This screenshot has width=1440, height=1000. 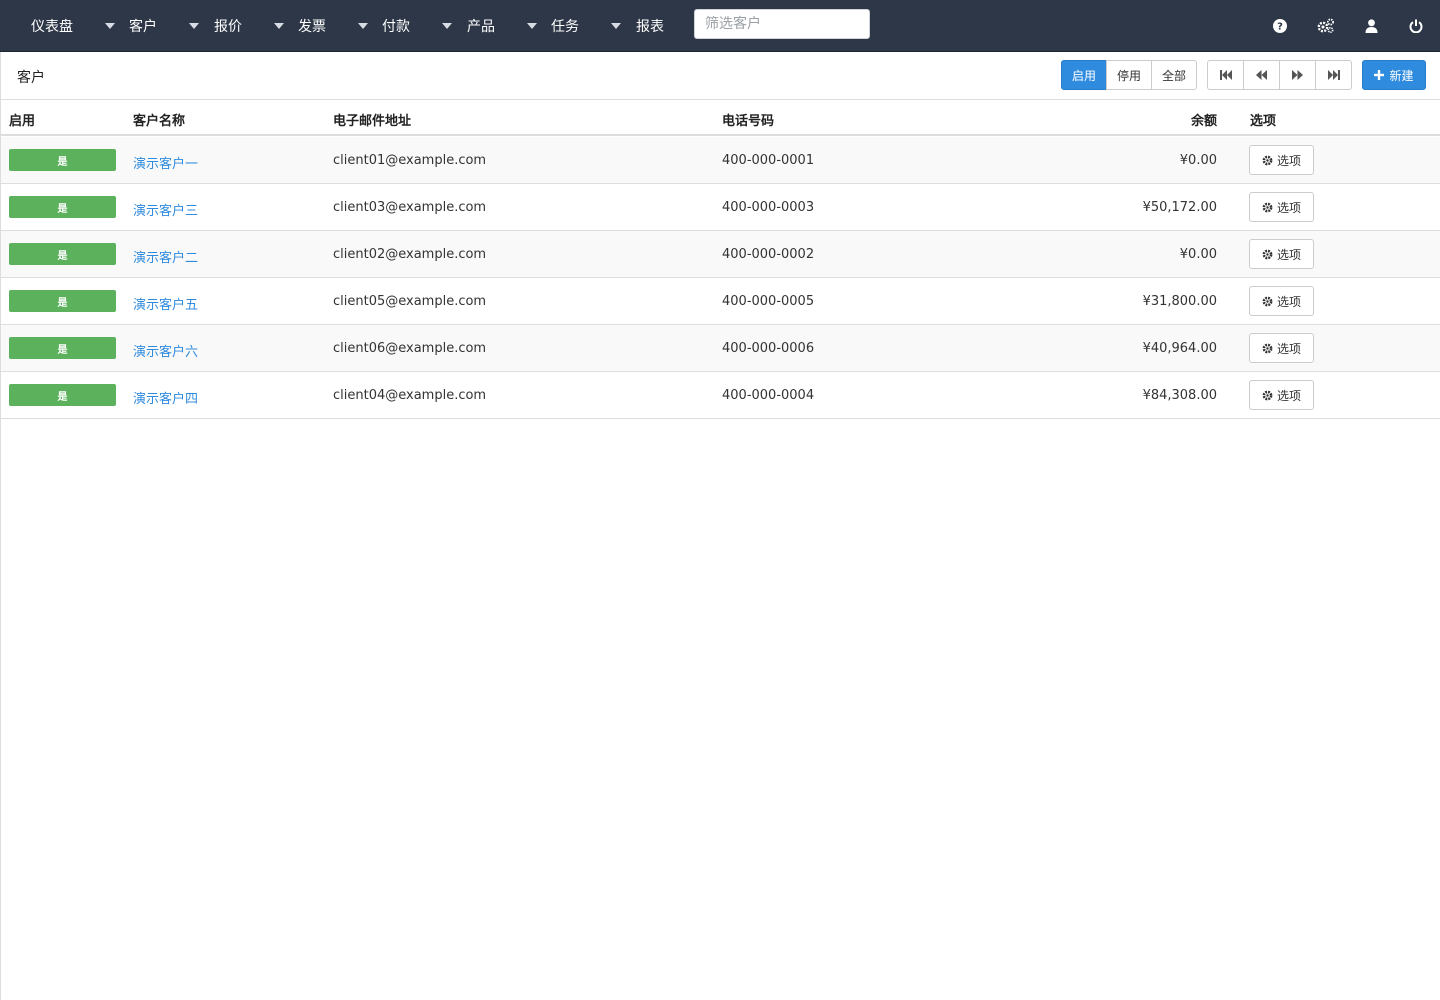 I want to click on nav-menu-reports: 报表, so click(x=650, y=25).